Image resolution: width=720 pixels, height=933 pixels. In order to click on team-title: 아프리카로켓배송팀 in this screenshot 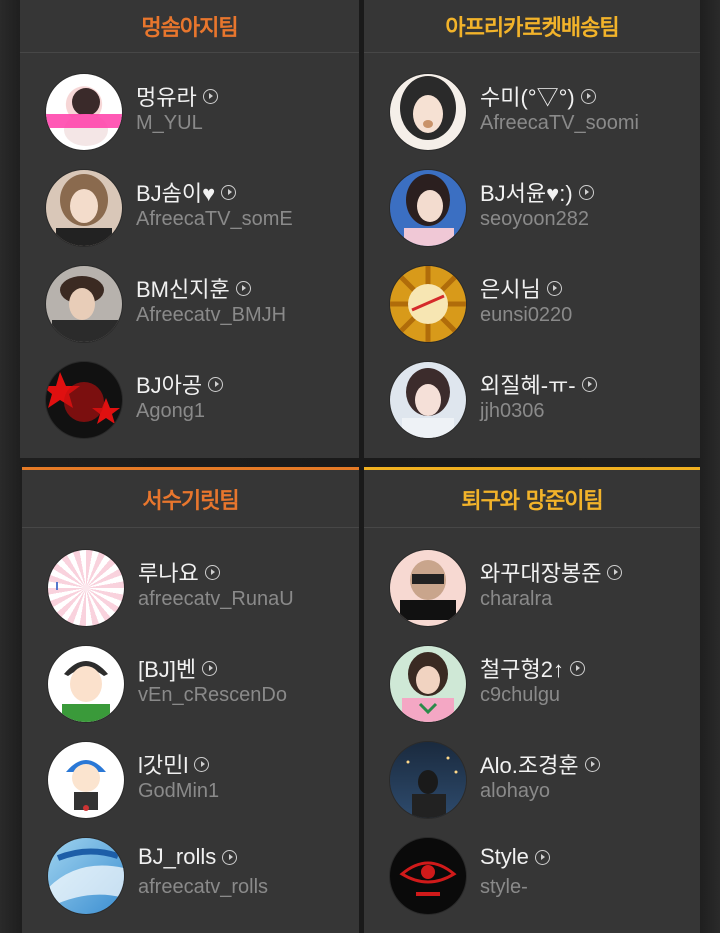, I will do `click(532, 26)`.